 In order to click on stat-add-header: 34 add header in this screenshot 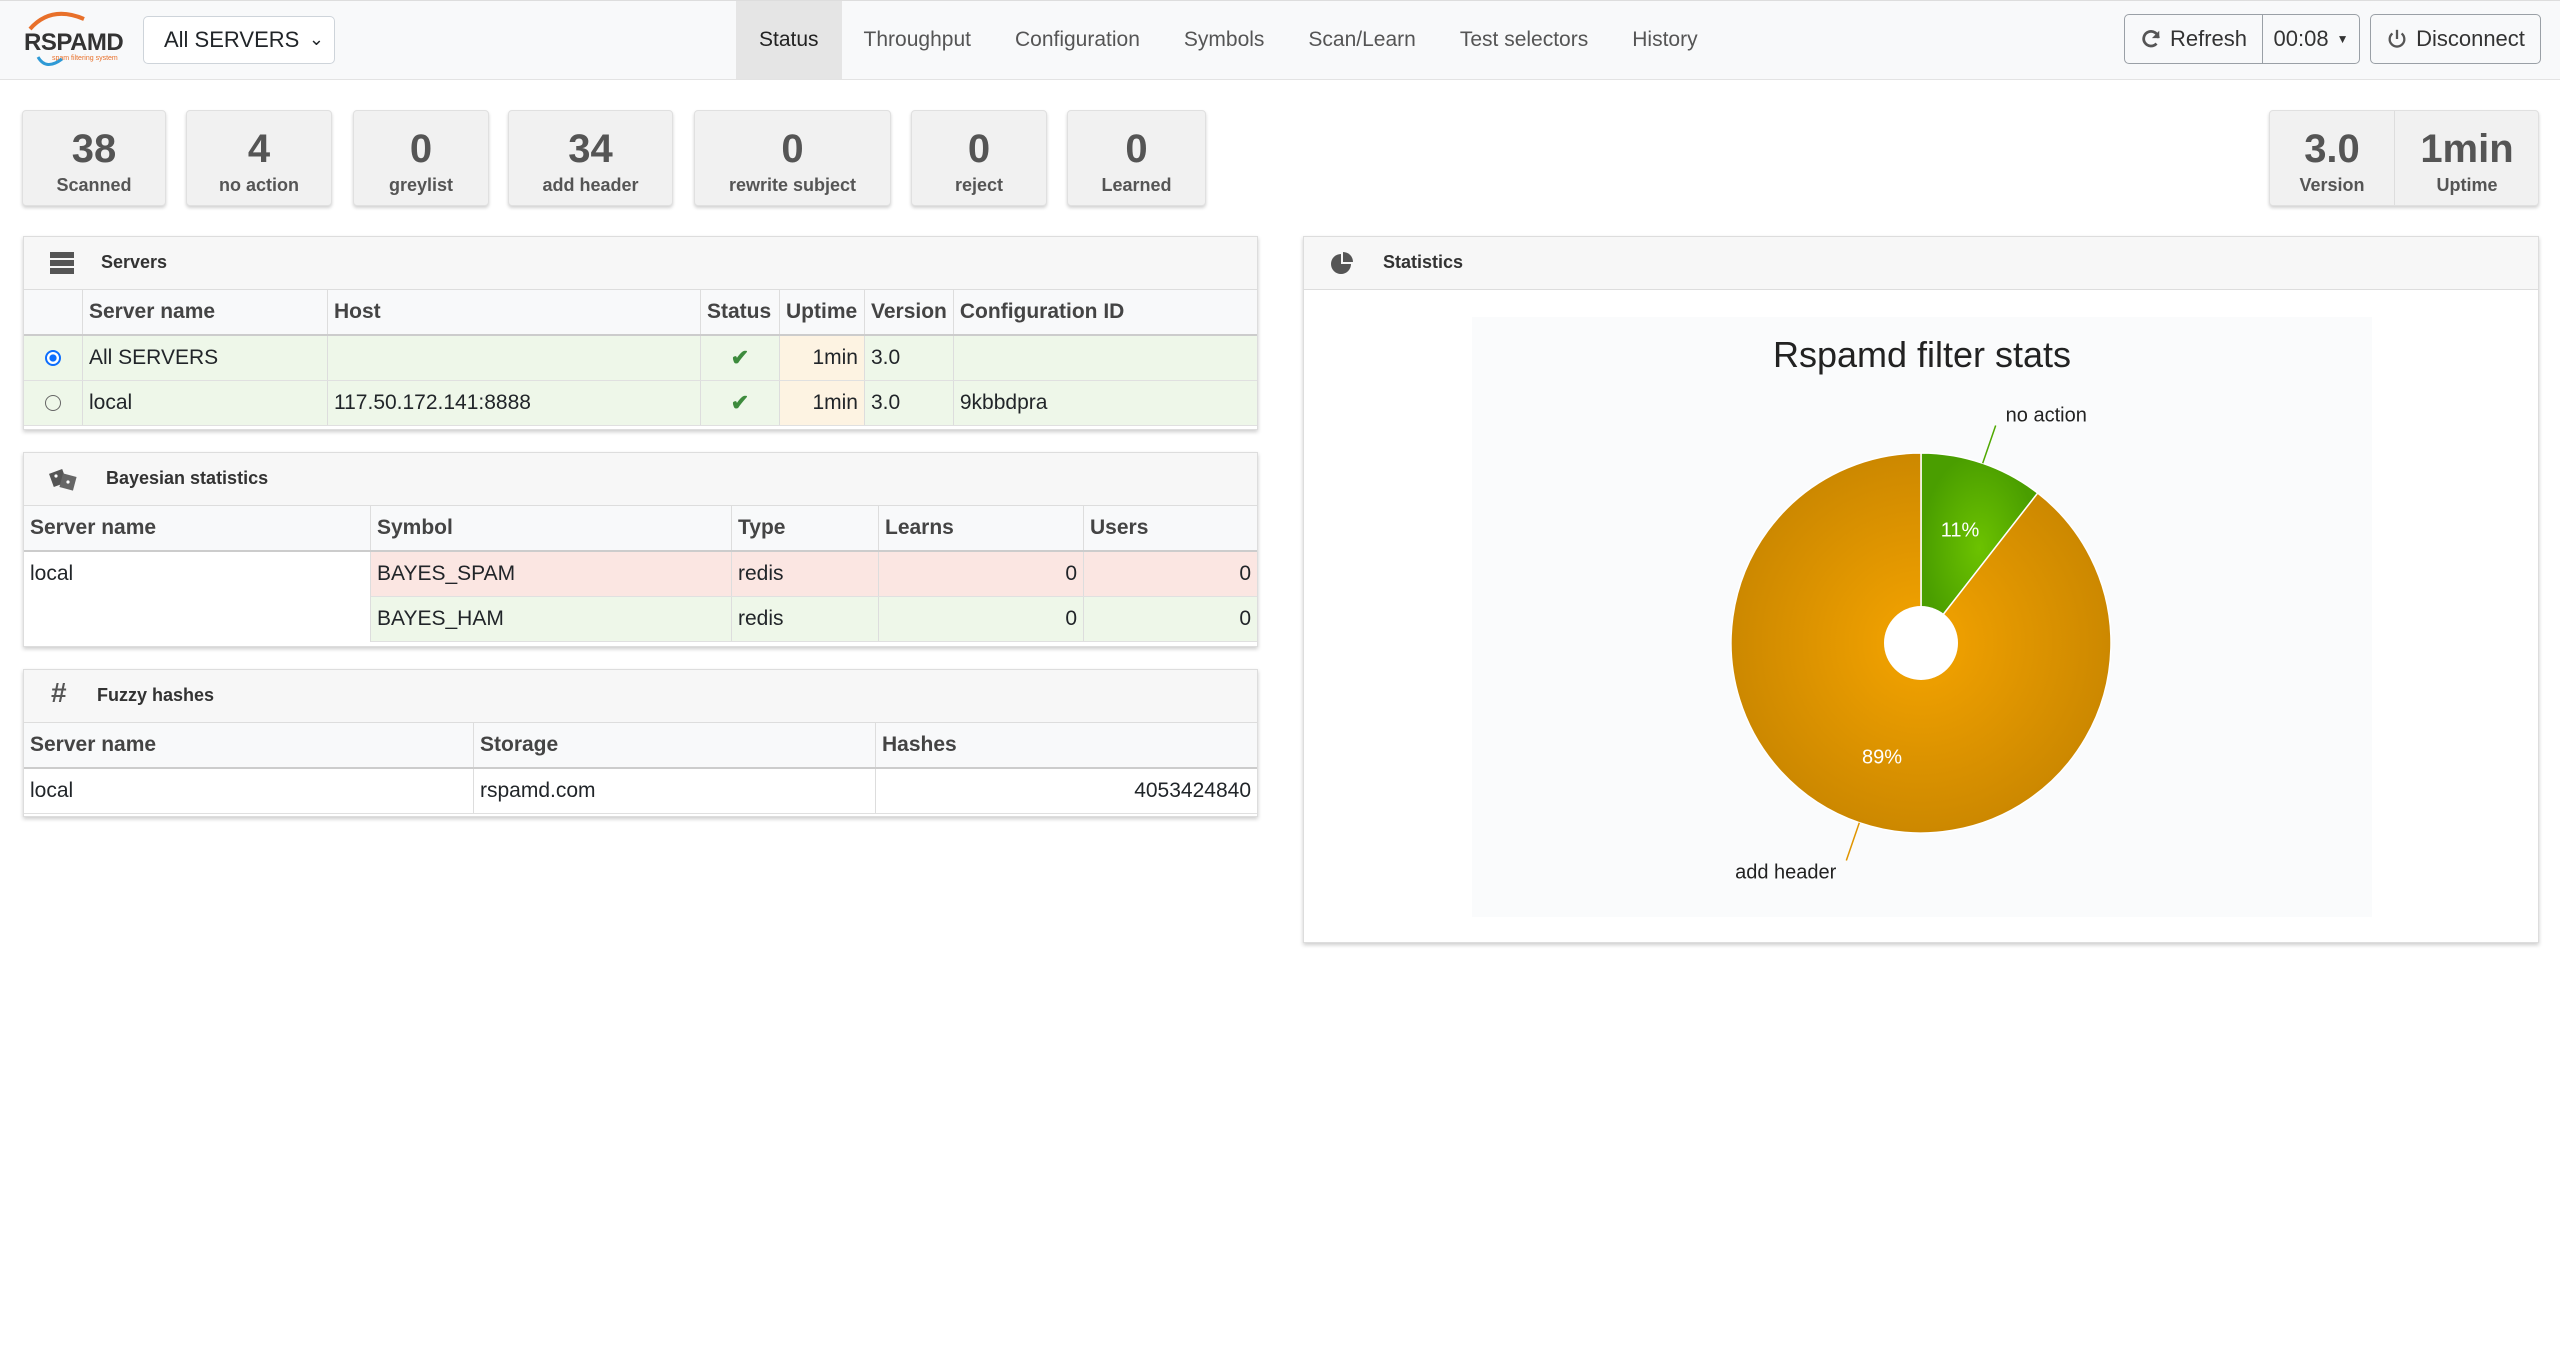, I will do `click(590, 158)`.